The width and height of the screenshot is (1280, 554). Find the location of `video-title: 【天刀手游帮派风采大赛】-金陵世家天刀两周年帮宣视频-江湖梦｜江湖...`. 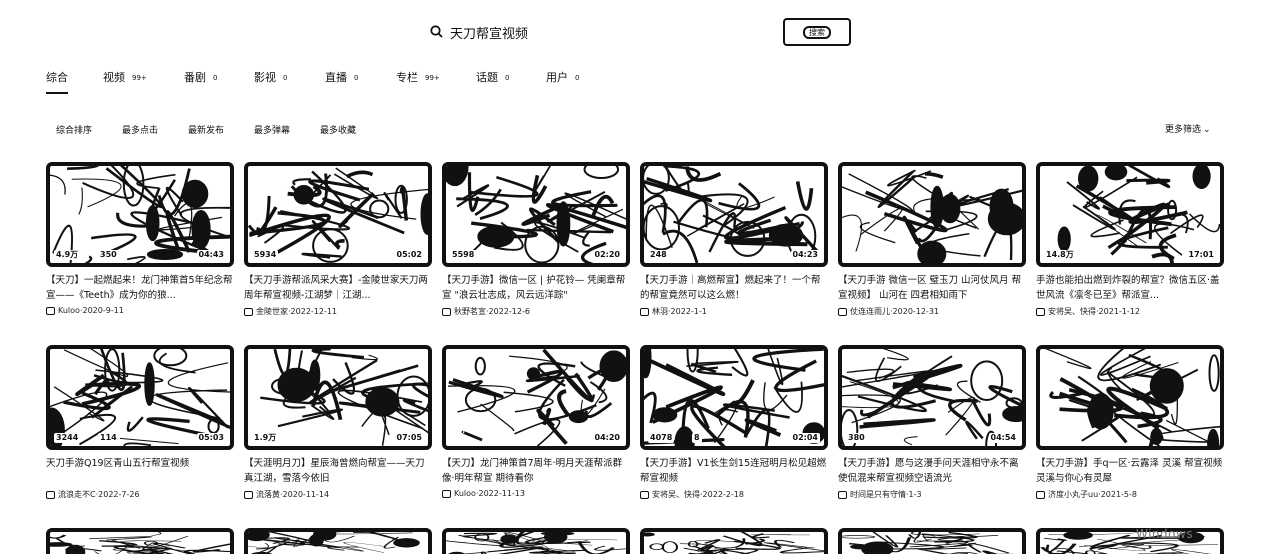

video-title: 【天刀手游帮派风采大赛】-金陵世家天刀两周年帮宣视频-江湖梦｜江湖... is located at coordinates (338, 288).